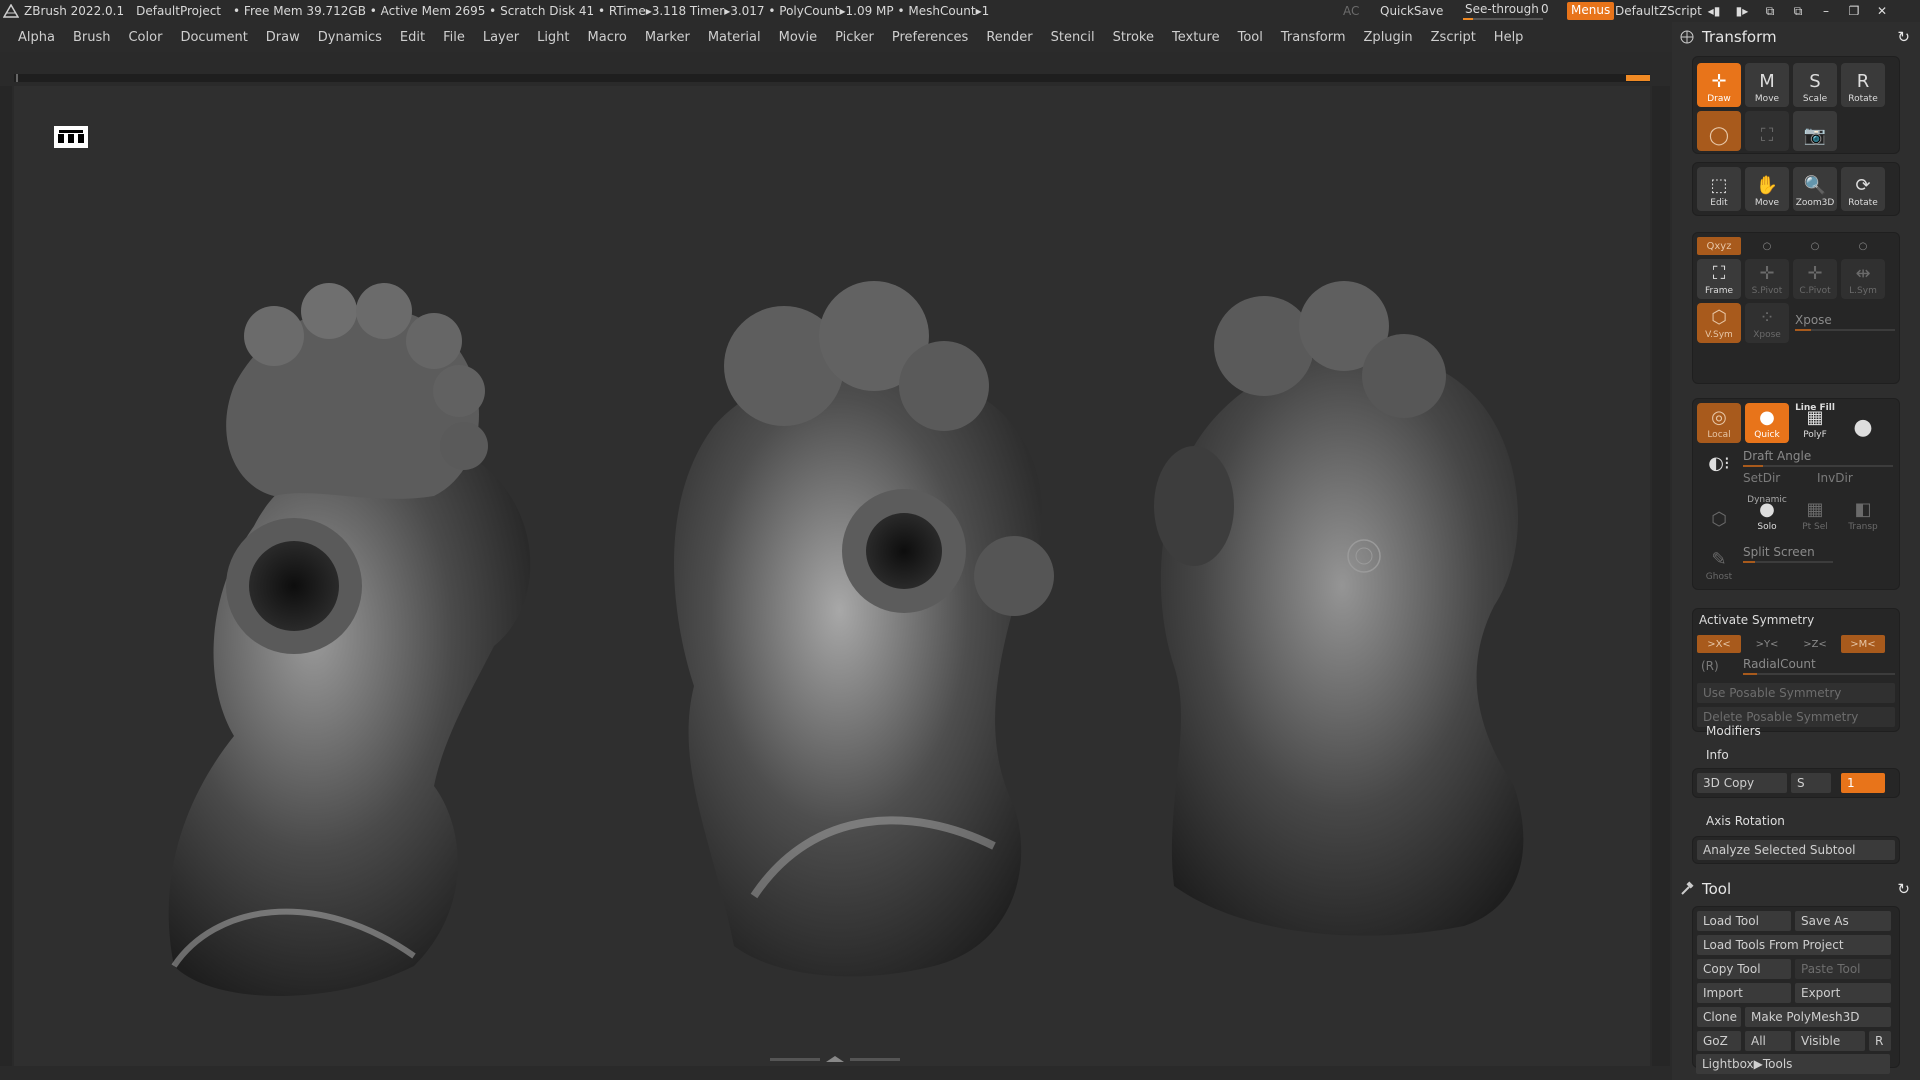 This screenshot has width=1920, height=1080. What do you see at coordinates (1815, 515) in the screenshot?
I see `ptsel-button: ▦ Pt Sel` at bounding box center [1815, 515].